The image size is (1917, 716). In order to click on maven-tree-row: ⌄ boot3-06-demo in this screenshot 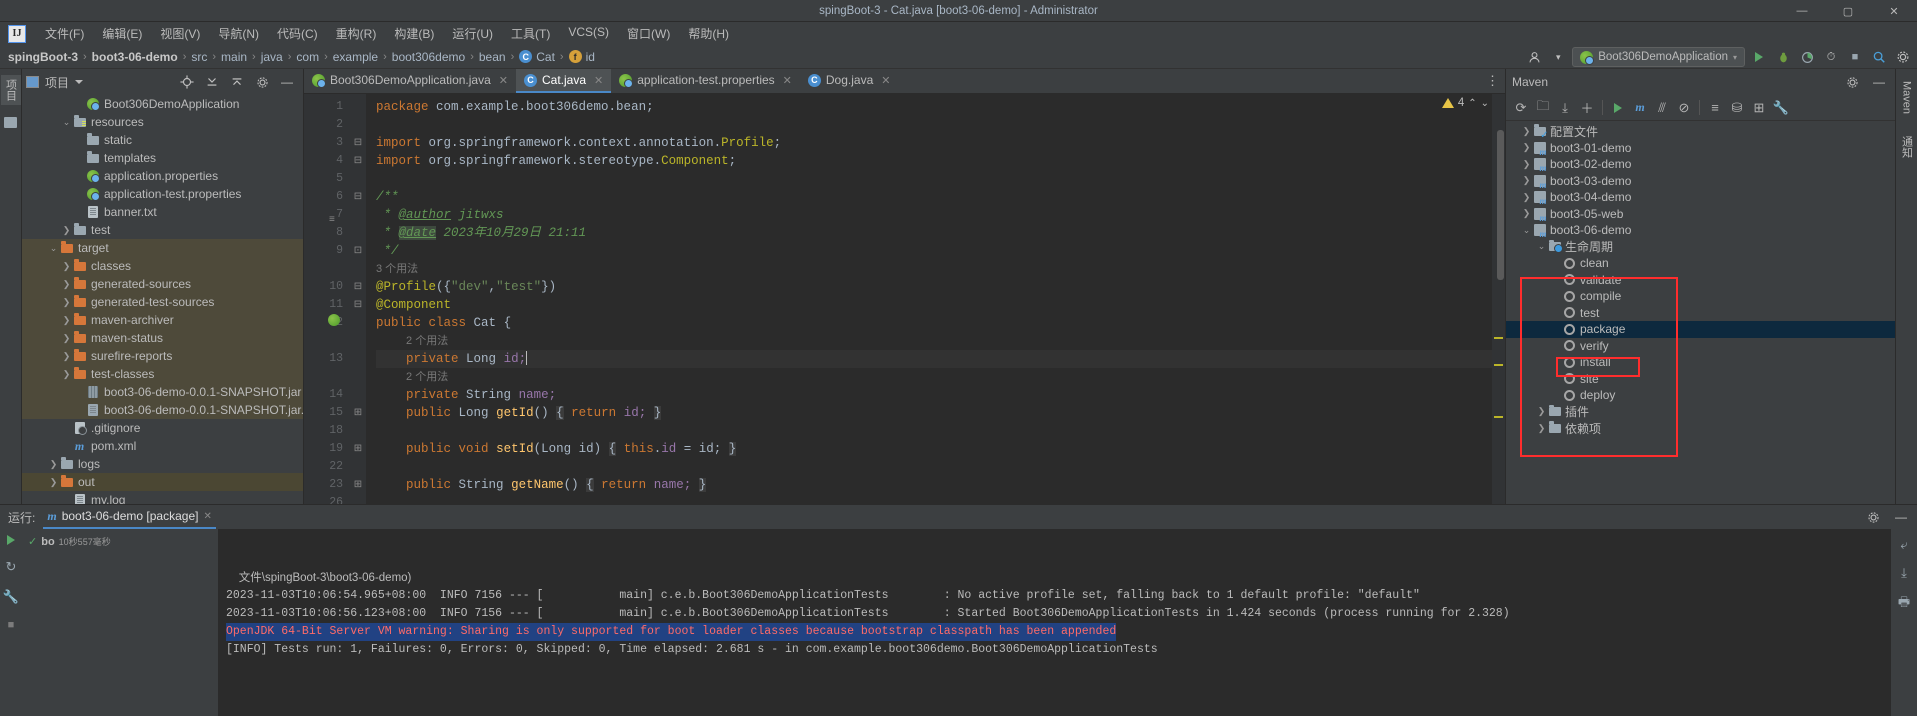, I will do `click(1700, 230)`.